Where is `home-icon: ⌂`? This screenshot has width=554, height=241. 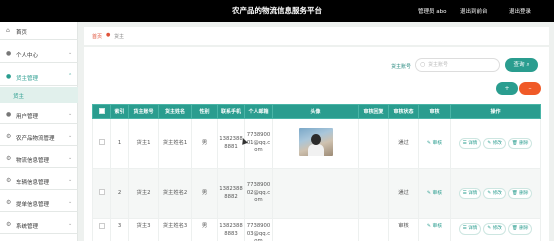
home-icon: ⌂ is located at coordinates (8, 30).